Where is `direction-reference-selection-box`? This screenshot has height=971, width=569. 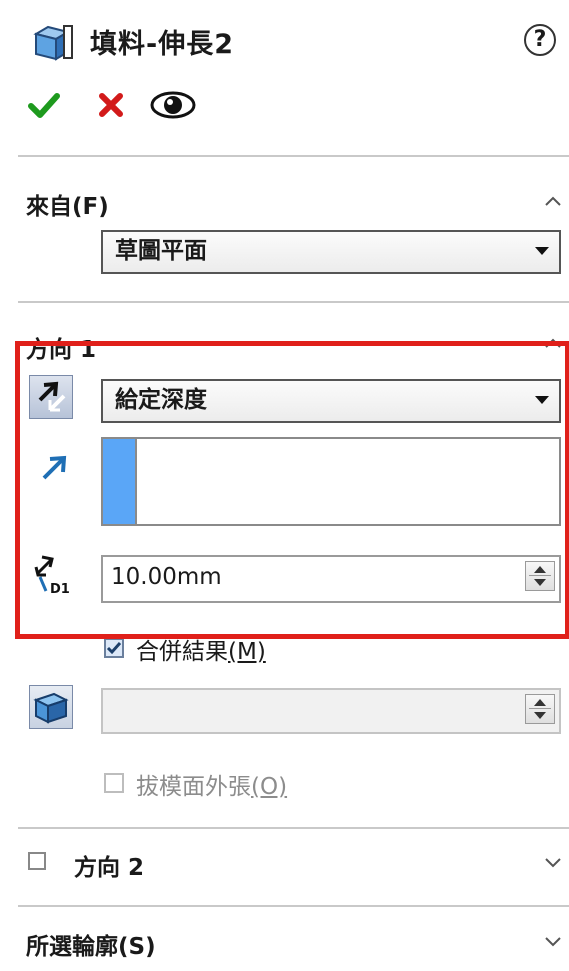
direction-reference-selection-box is located at coordinates (331, 481).